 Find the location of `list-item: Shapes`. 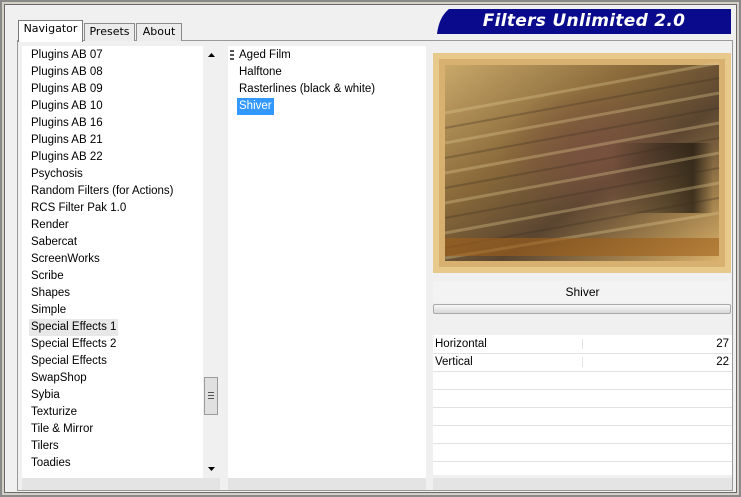

list-item: Shapes is located at coordinates (50, 293).